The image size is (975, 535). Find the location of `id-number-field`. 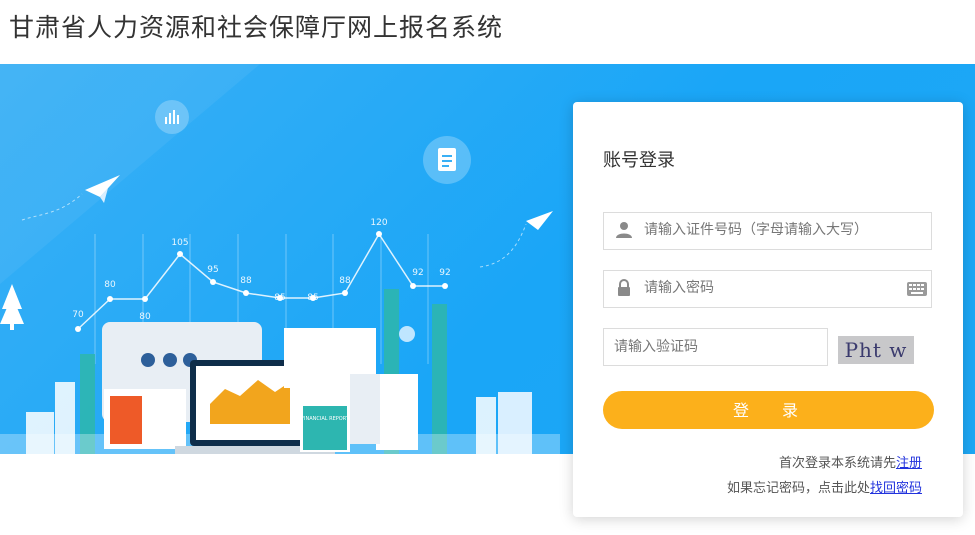

id-number-field is located at coordinates (767, 231).